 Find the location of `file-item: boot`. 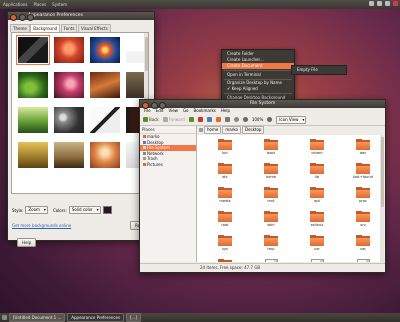

file-item: boot is located at coordinates (271, 149).